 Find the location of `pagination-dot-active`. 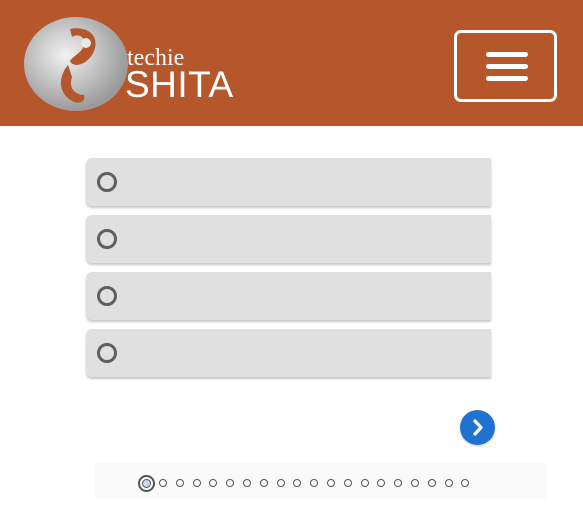

pagination-dot-active is located at coordinates (146, 483).